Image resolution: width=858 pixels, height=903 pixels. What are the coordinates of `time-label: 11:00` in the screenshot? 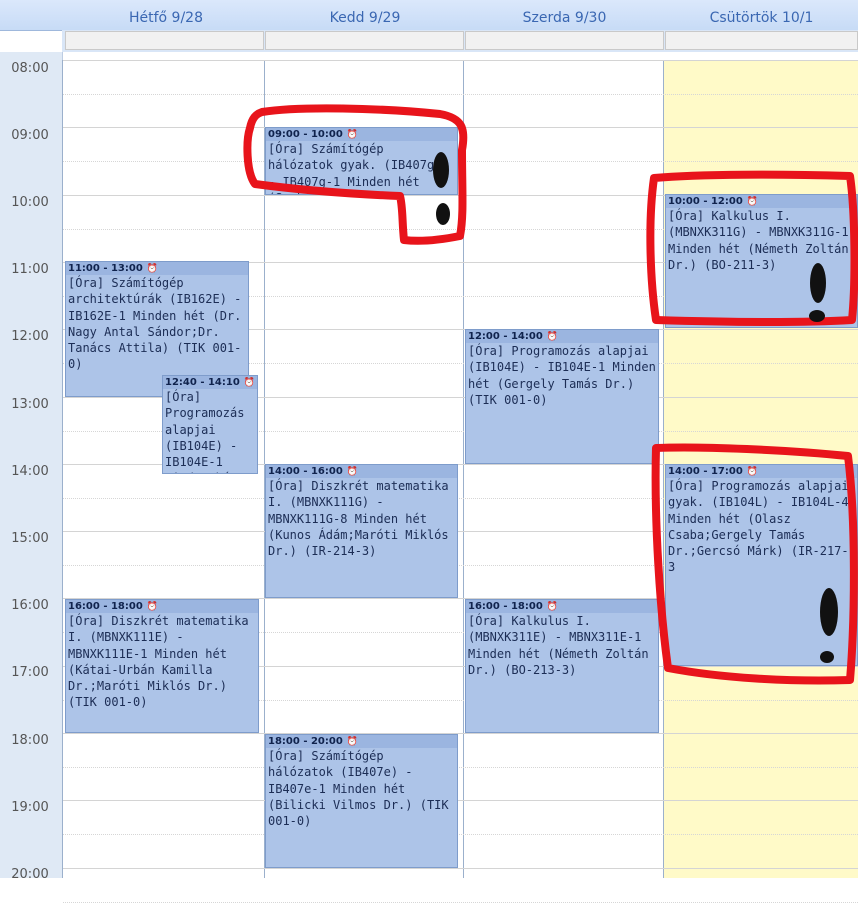 It's located at (30, 269).